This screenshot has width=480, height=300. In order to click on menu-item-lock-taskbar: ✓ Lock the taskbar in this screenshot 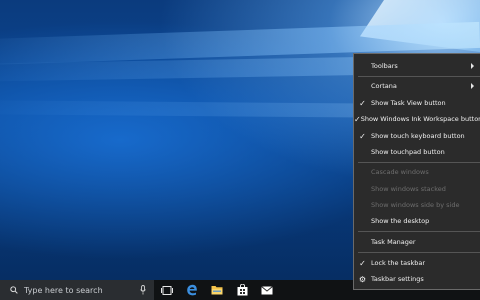, I will do `click(417, 263)`.